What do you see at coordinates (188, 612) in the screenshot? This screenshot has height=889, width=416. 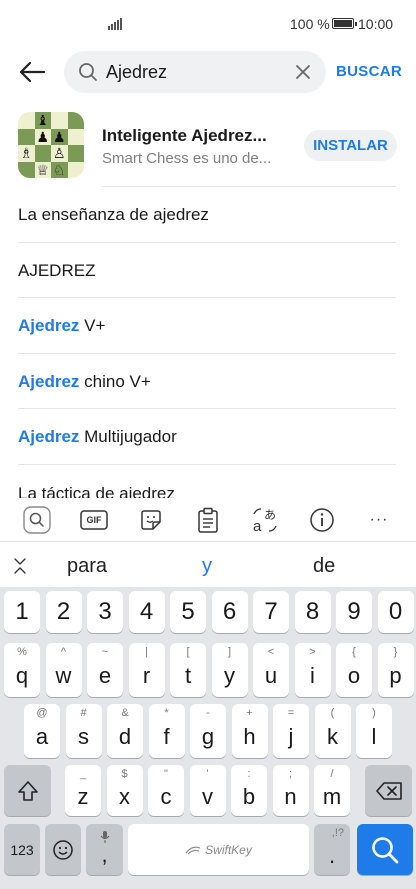 I see `key-5: 5` at bounding box center [188, 612].